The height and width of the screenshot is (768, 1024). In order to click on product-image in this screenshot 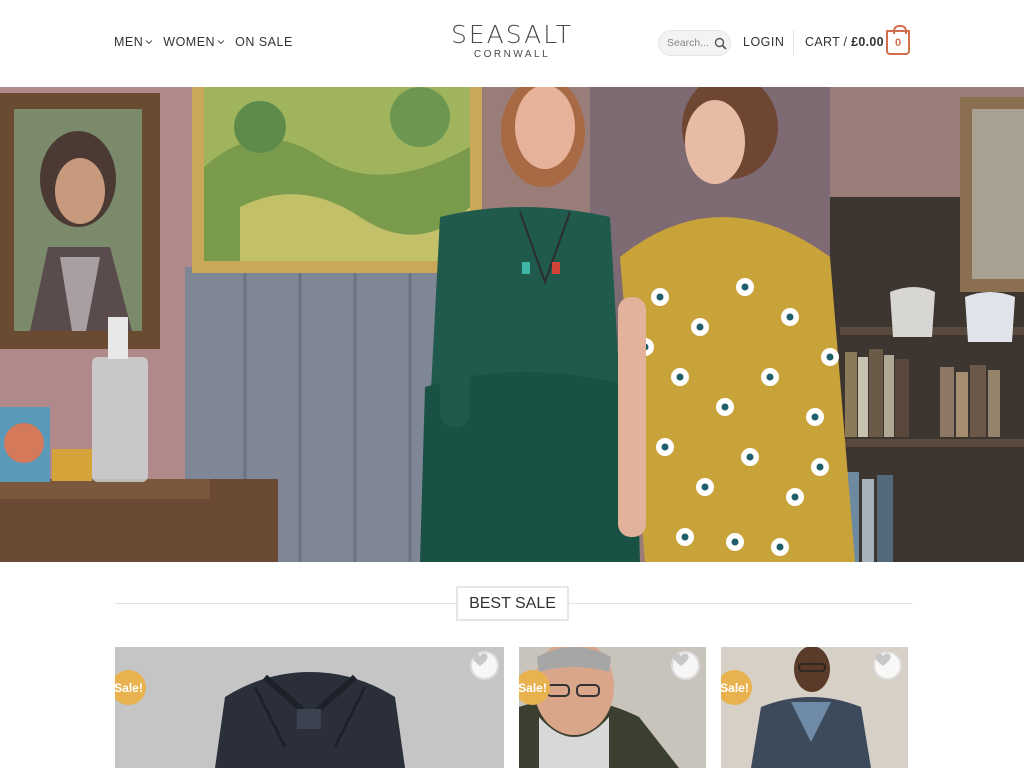, I will do `click(309, 707)`.